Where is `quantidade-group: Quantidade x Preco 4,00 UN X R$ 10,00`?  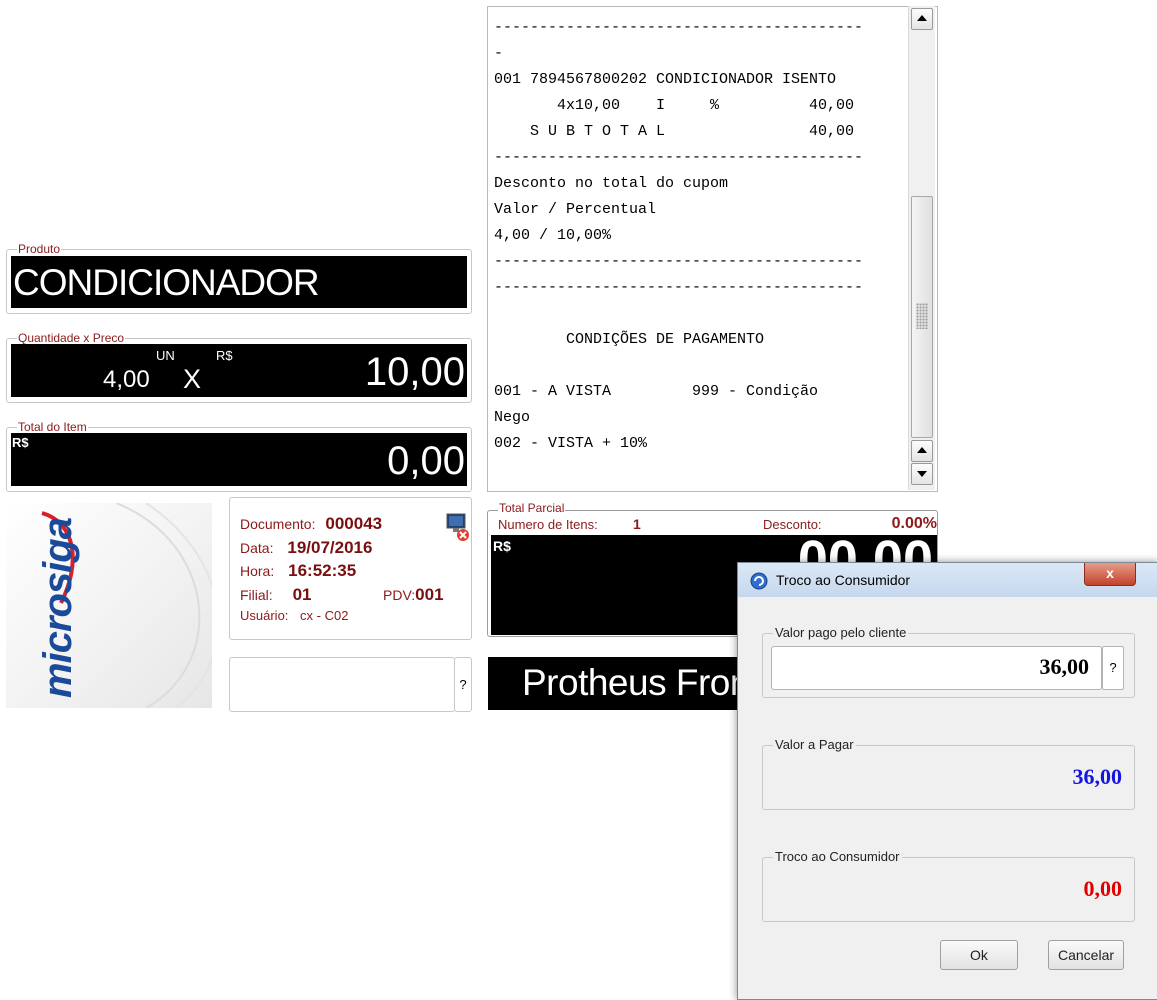 quantidade-group: Quantidade x Preco 4,00 UN X R$ 10,00 is located at coordinates (239, 367).